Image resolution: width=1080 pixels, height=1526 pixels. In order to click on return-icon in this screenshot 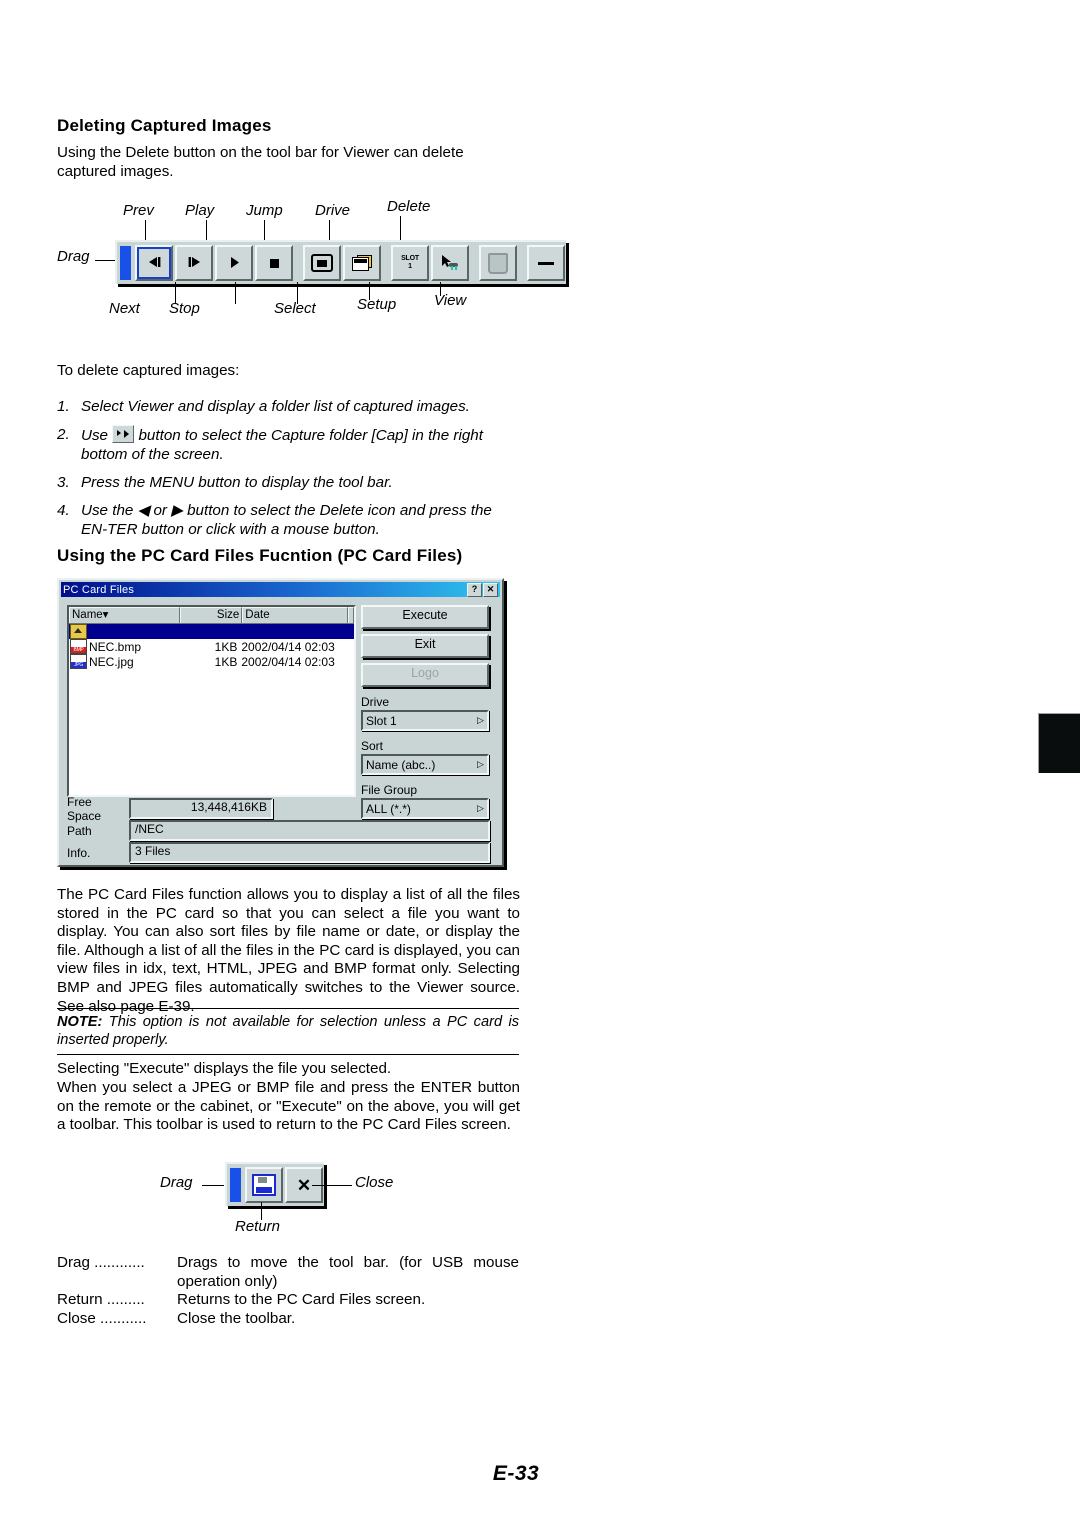, I will do `click(264, 1185)`.